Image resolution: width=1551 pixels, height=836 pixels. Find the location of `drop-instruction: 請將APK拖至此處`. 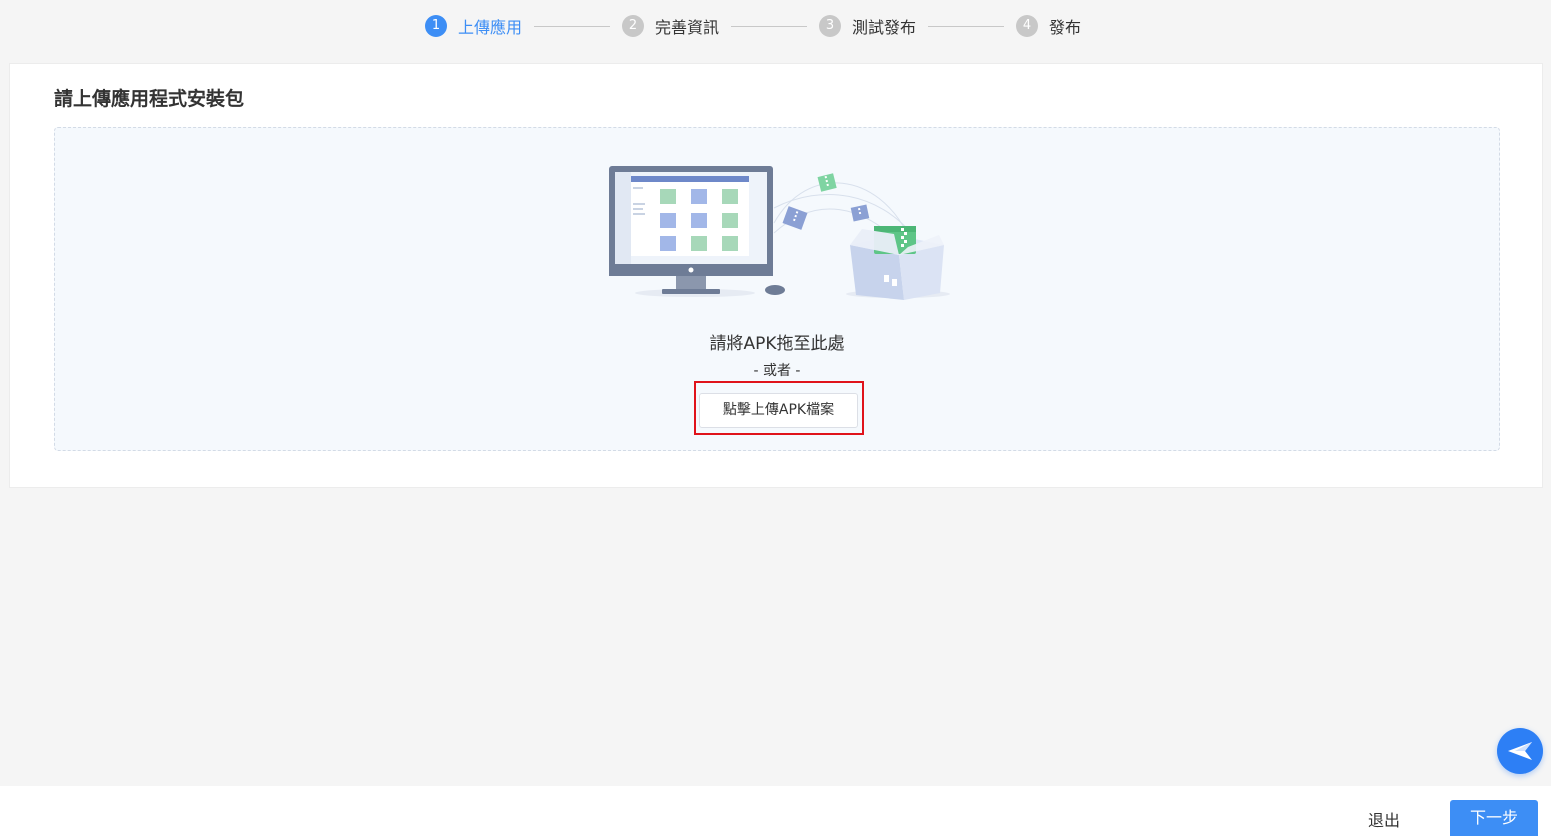

drop-instruction: 請將APK拖至此處 is located at coordinates (777, 344).